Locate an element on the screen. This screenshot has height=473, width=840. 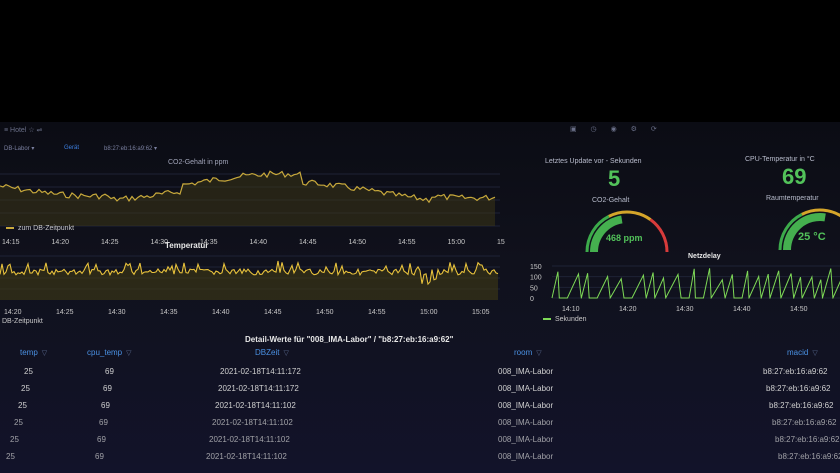
top-bar: ≡ Hotel ☆ ⇌ ▣ ◷ ◉ ⚙ ⟳ is located at coordinates (420, 131).